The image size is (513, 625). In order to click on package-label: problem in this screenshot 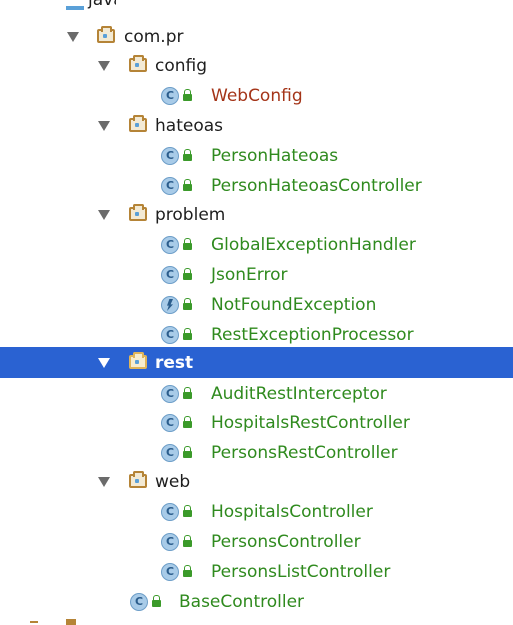, I will do `click(190, 215)`.